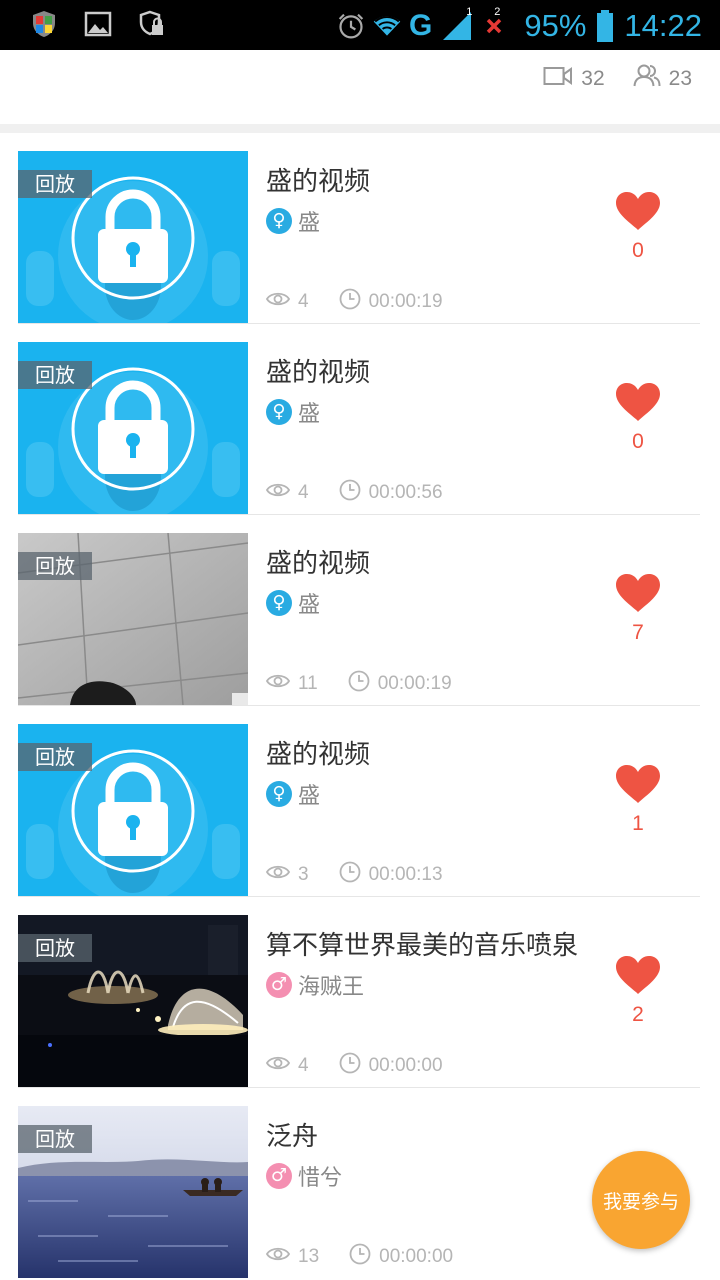  What do you see at coordinates (497, 12) in the screenshot?
I see `signal-badge-2: 2` at bounding box center [497, 12].